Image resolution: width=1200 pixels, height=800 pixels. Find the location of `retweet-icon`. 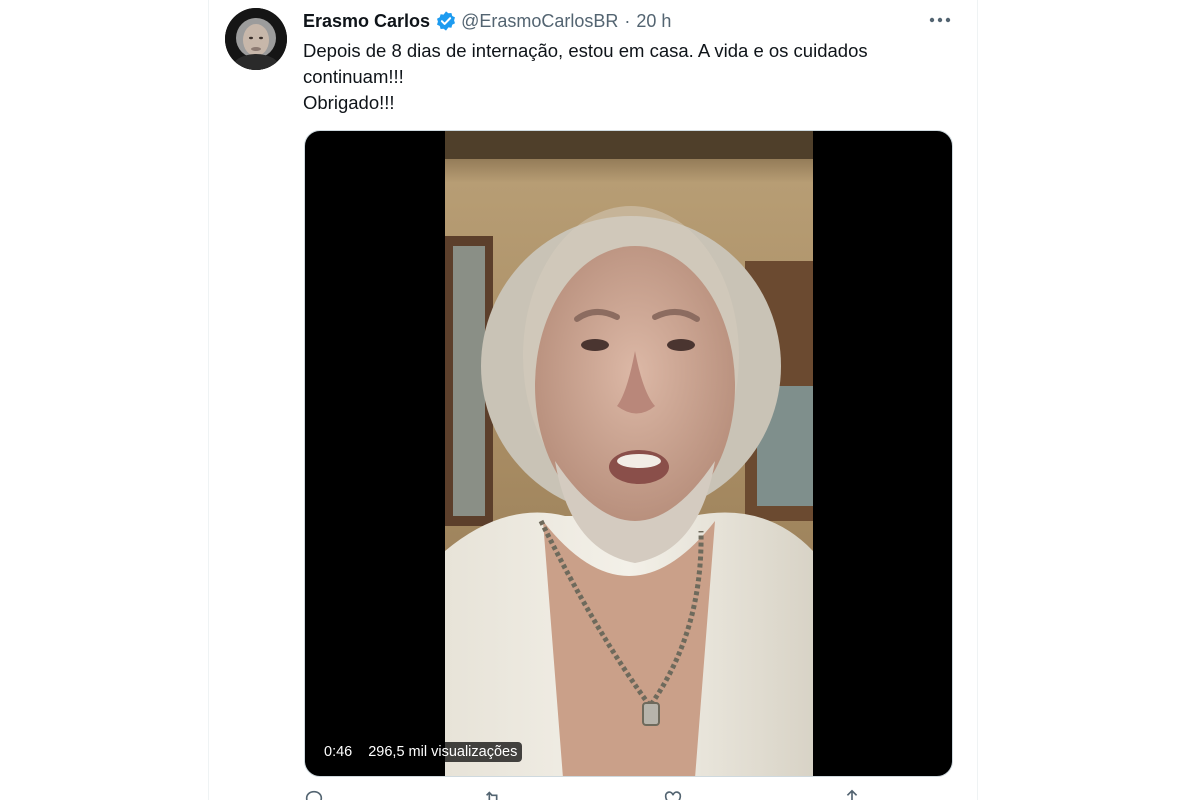

retweet-icon is located at coordinates (493, 794).